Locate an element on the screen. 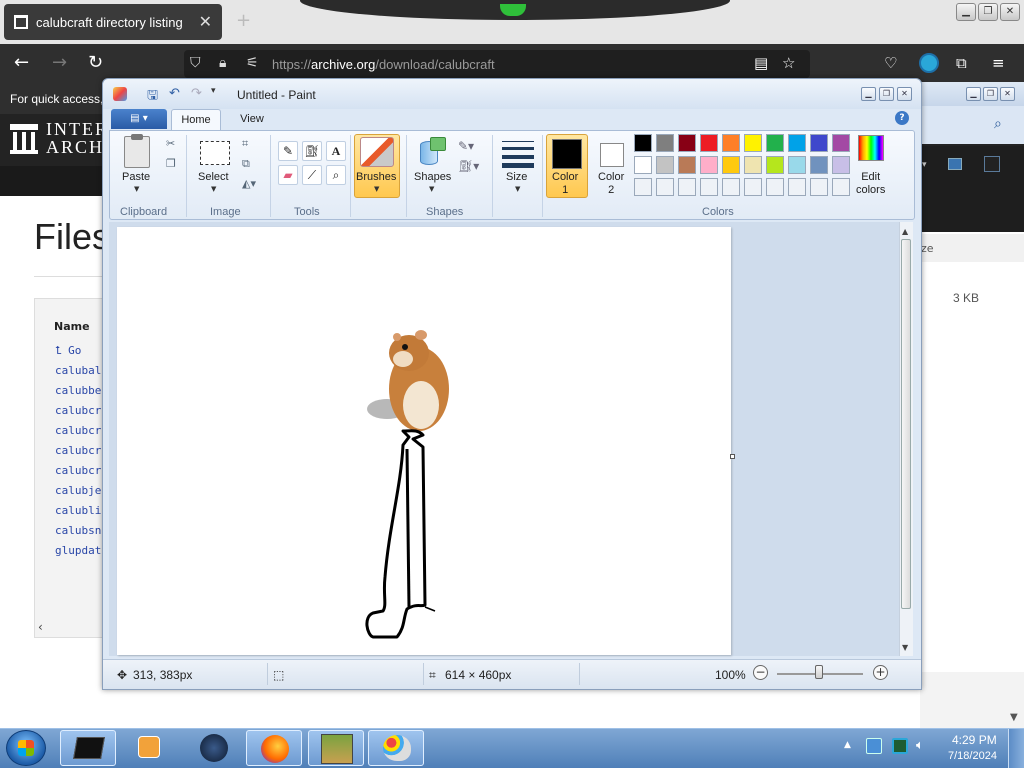  save-icon: 🖫︎ is located at coordinates (152, 97).